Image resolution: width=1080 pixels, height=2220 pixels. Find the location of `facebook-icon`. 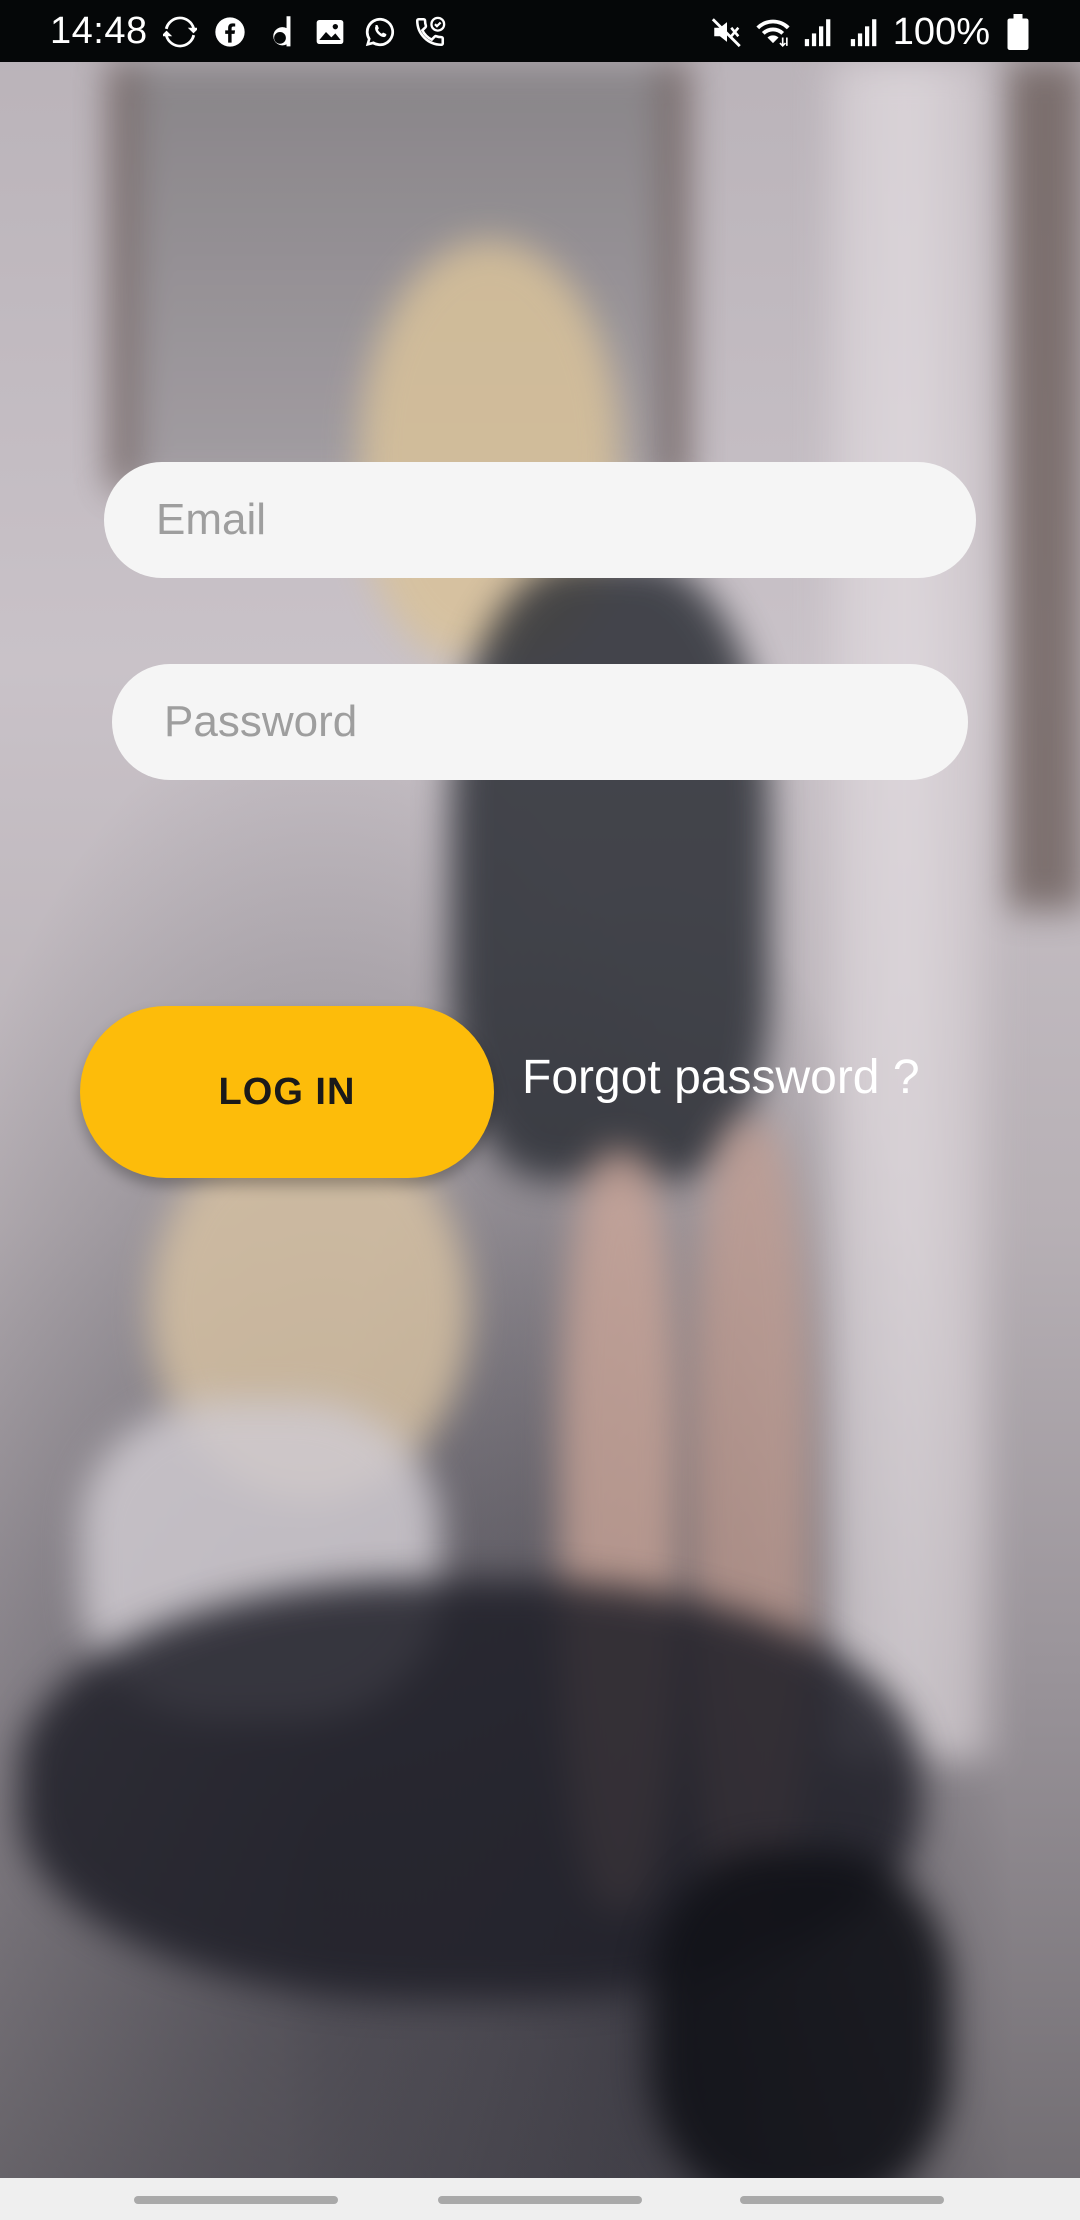

facebook-icon is located at coordinates (230, 32).